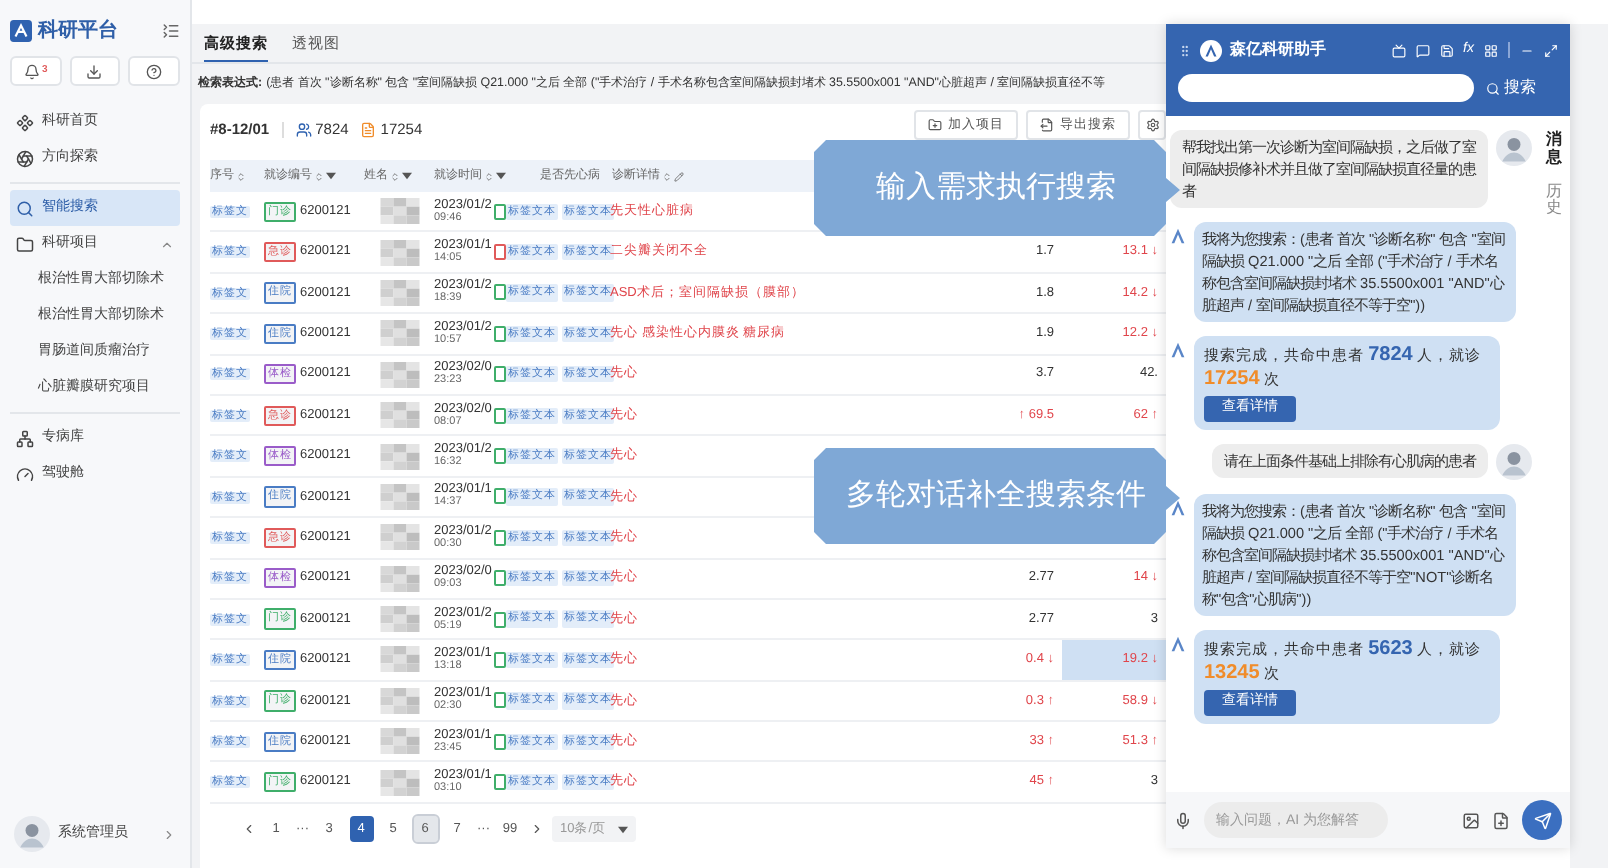  What do you see at coordinates (368, 130) in the screenshot?
I see `document-icon` at bounding box center [368, 130].